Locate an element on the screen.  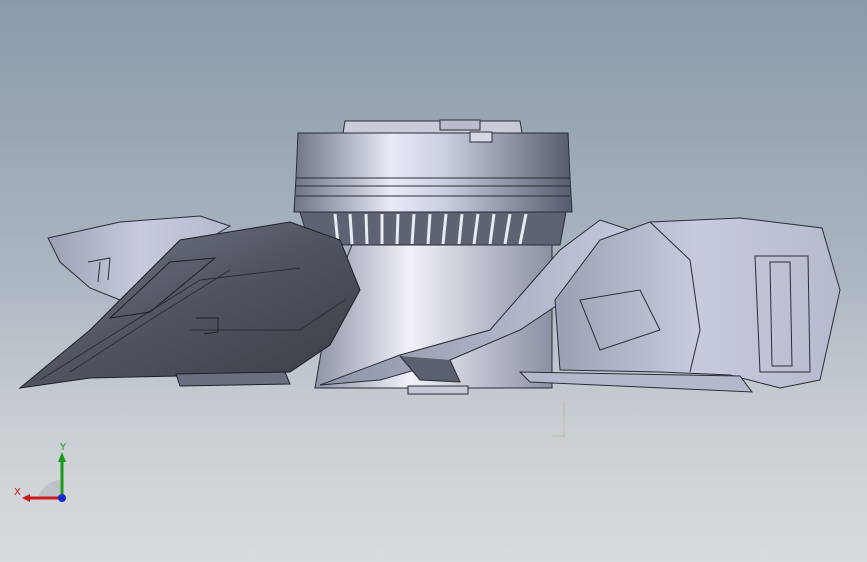
y-axis-label: Y is located at coordinates (63, 447).